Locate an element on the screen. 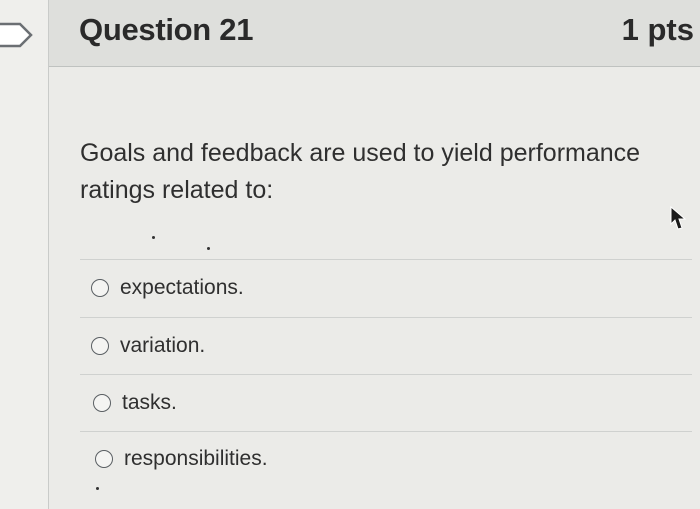 Image resolution: width=700 pixels, height=509 pixels. answer-option-responsibilities: responsibilities. is located at coordinates (181, 459).